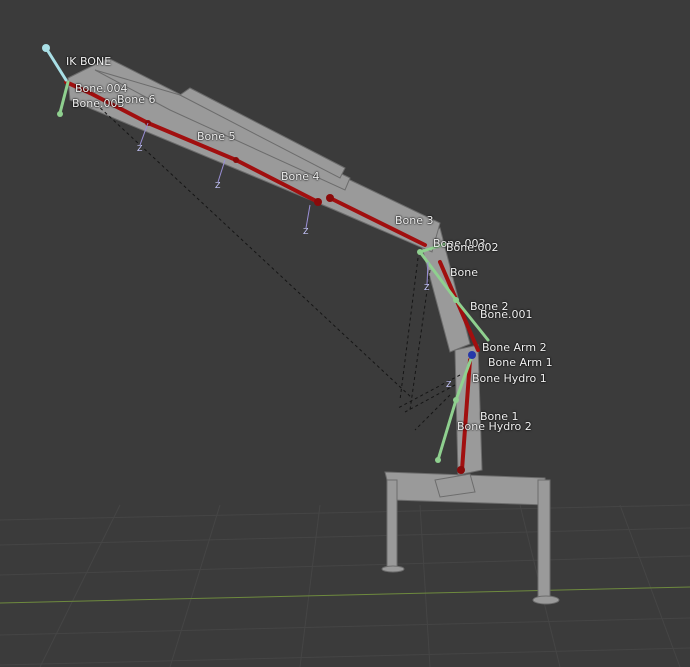  I want to click on bone-hydro-2-shape, so click(447, 430).